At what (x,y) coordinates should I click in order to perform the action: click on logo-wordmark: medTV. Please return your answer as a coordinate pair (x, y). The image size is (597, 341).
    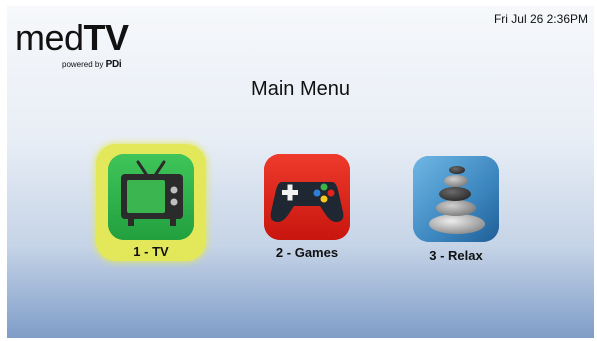
    Looking at the image, I should click on (72, 38).